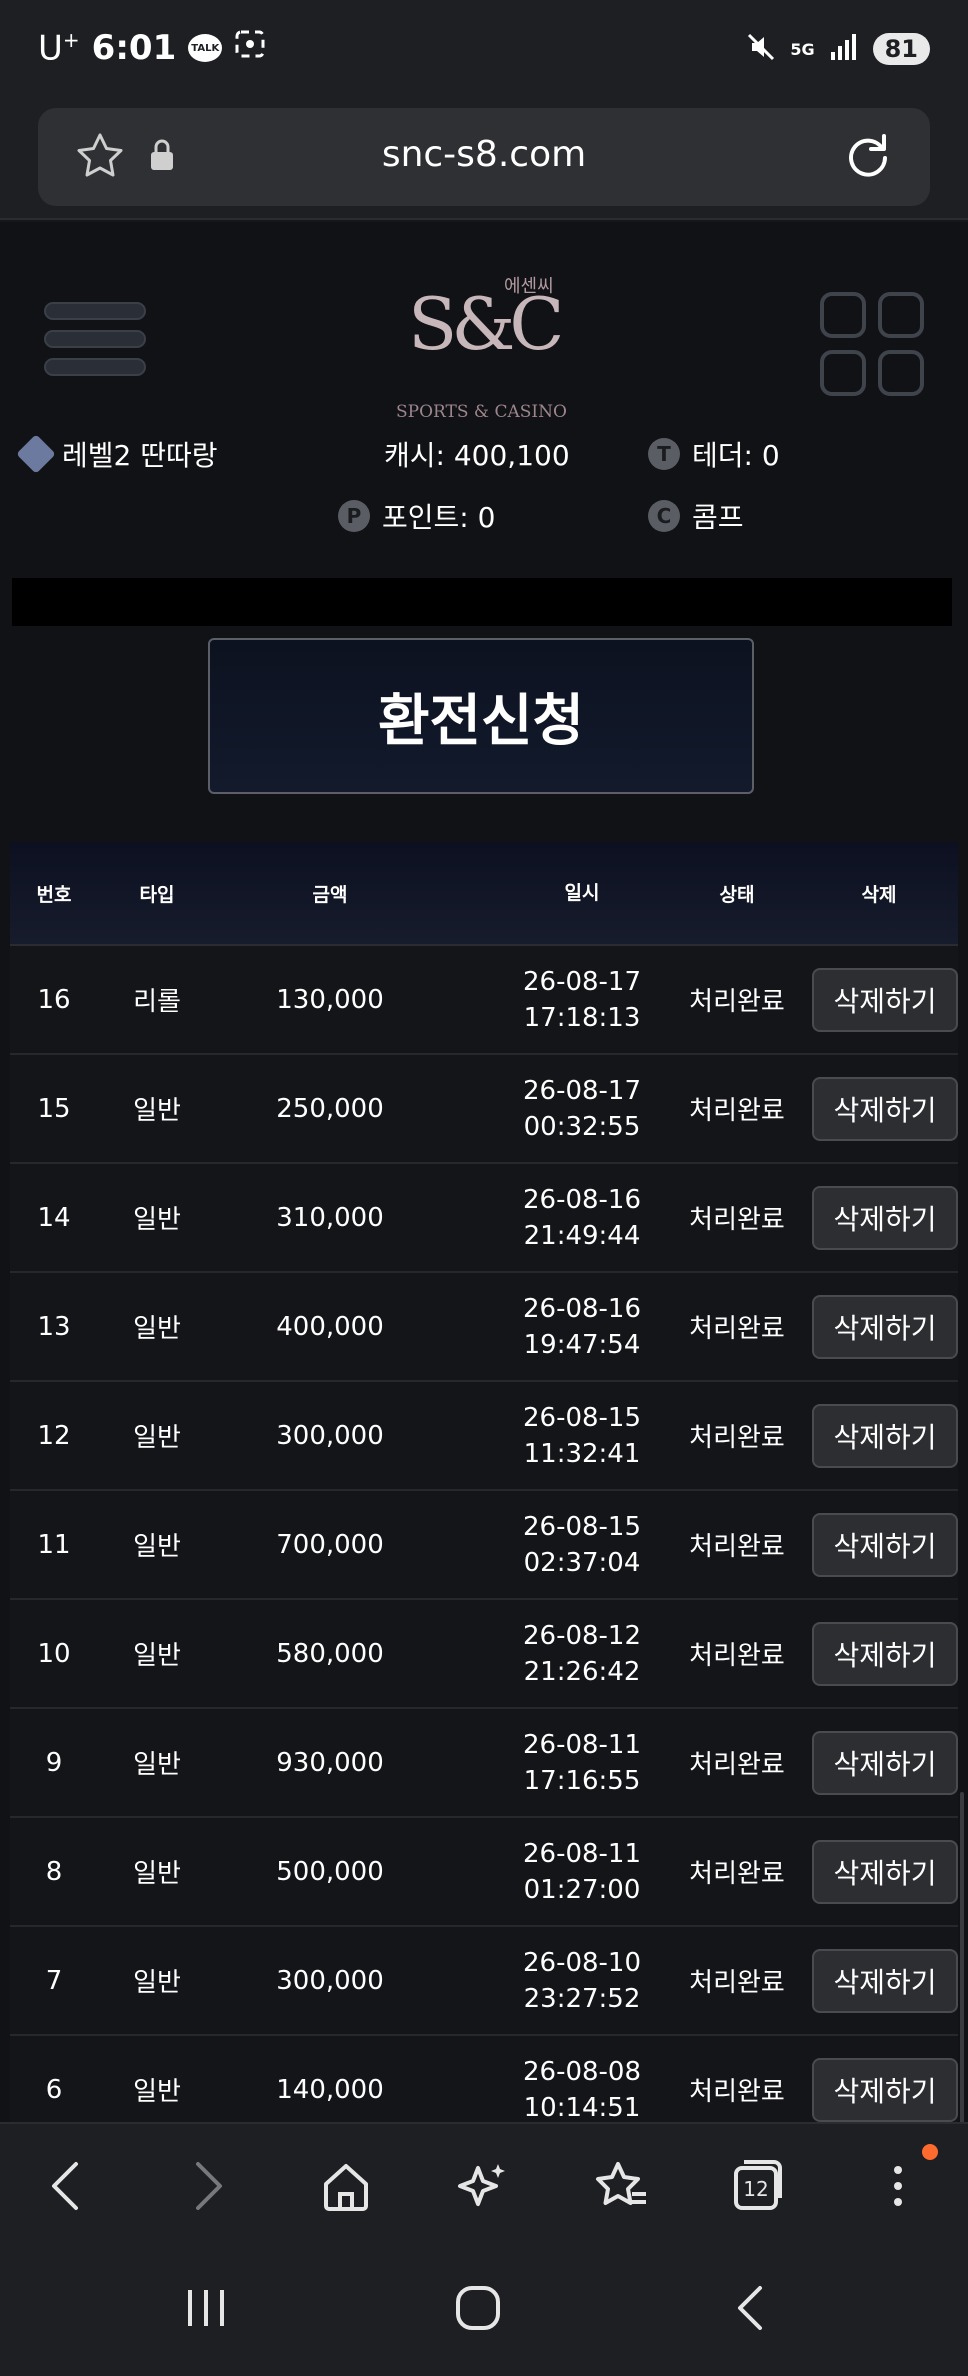 The width and height of the screenshot is (968, 2376). Describe the element at coordinates (66, 2188) in the screenshot. I see `back-icon` at that location.